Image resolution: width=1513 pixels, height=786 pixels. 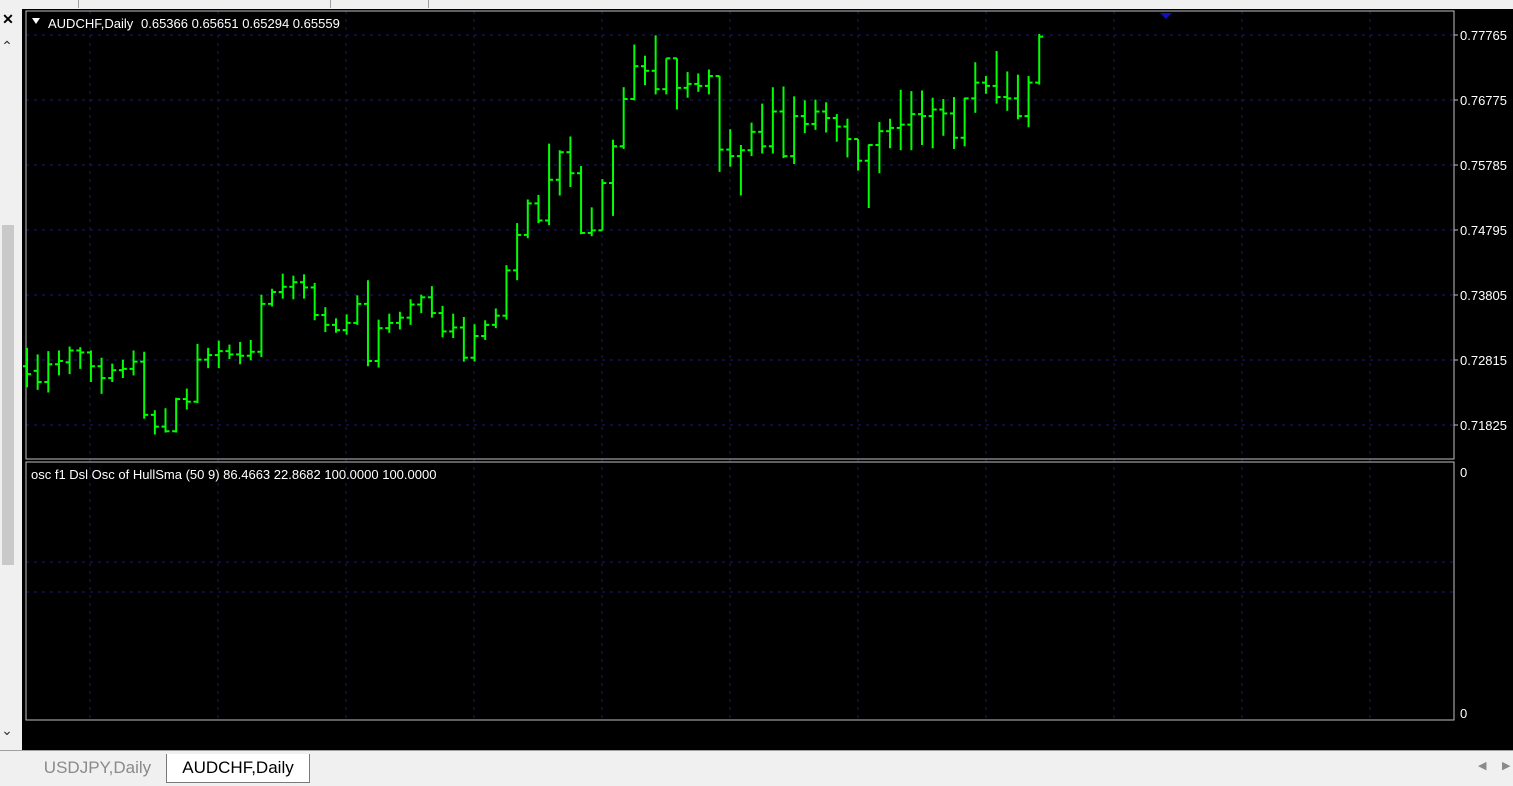 What do you see at coordinates (36, 21) in the screenshot?
I see `dropdown-triangle-icon` at bounding box center [36, 21].